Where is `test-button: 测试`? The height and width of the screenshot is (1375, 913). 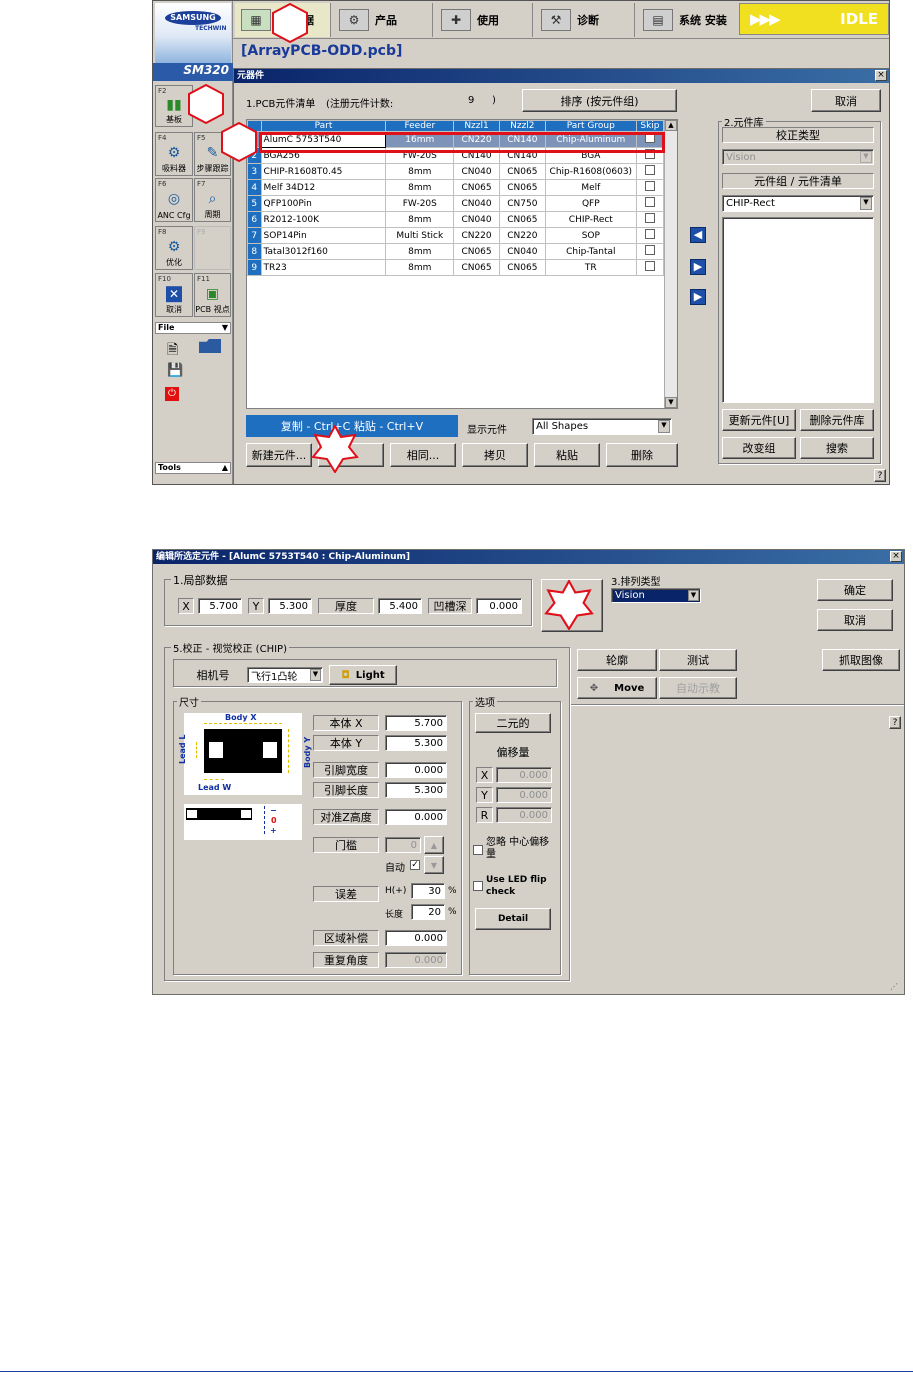 test-button: 测试 is located at coordinates (698, 660).